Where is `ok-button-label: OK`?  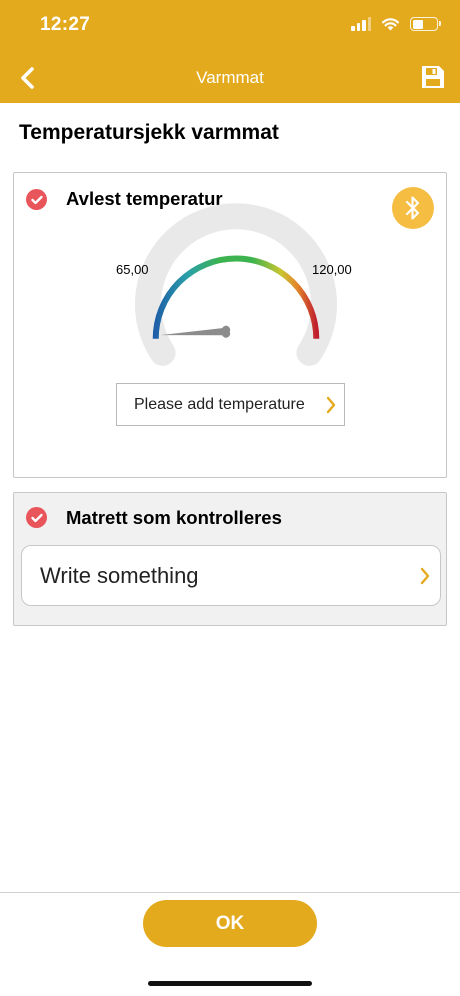
ok-button-label: OK is located at coordinates (230, 923).